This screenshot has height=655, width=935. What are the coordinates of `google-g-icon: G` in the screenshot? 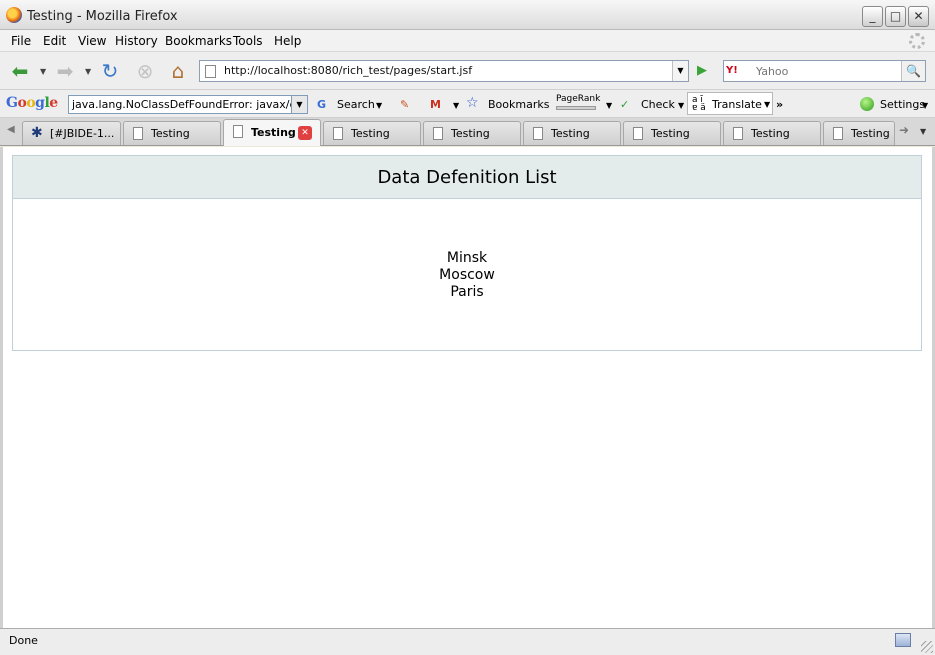 It's located at (321, 104).